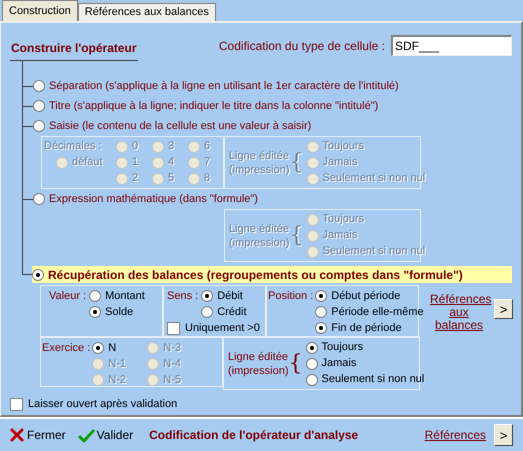 The height and width of the screenshot is (451, 523). I want to click on tab: Construction, so click(40, 10).